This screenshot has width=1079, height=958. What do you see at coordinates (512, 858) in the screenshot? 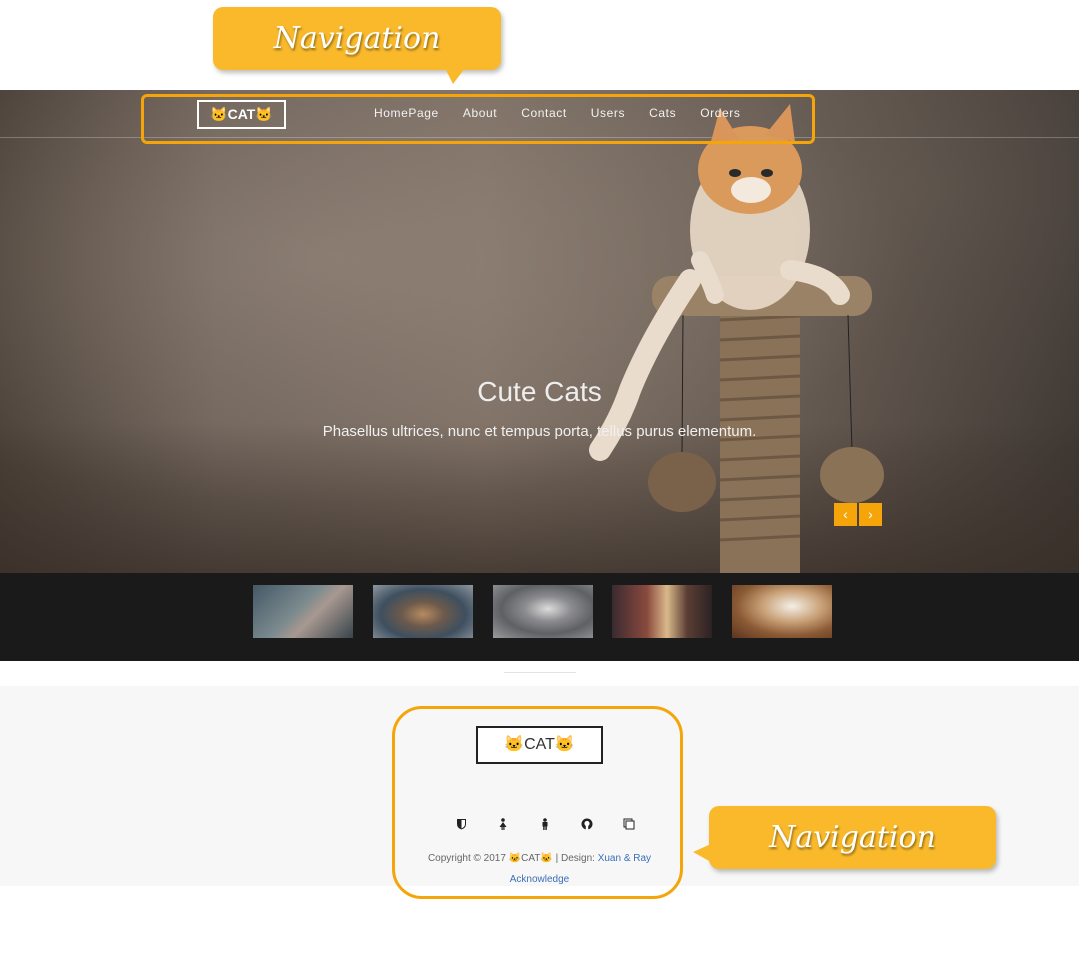
I see `copyright-text: Copyright © 2017 🐱CAT🐱 | Design:` at bounding box center [512, 858].